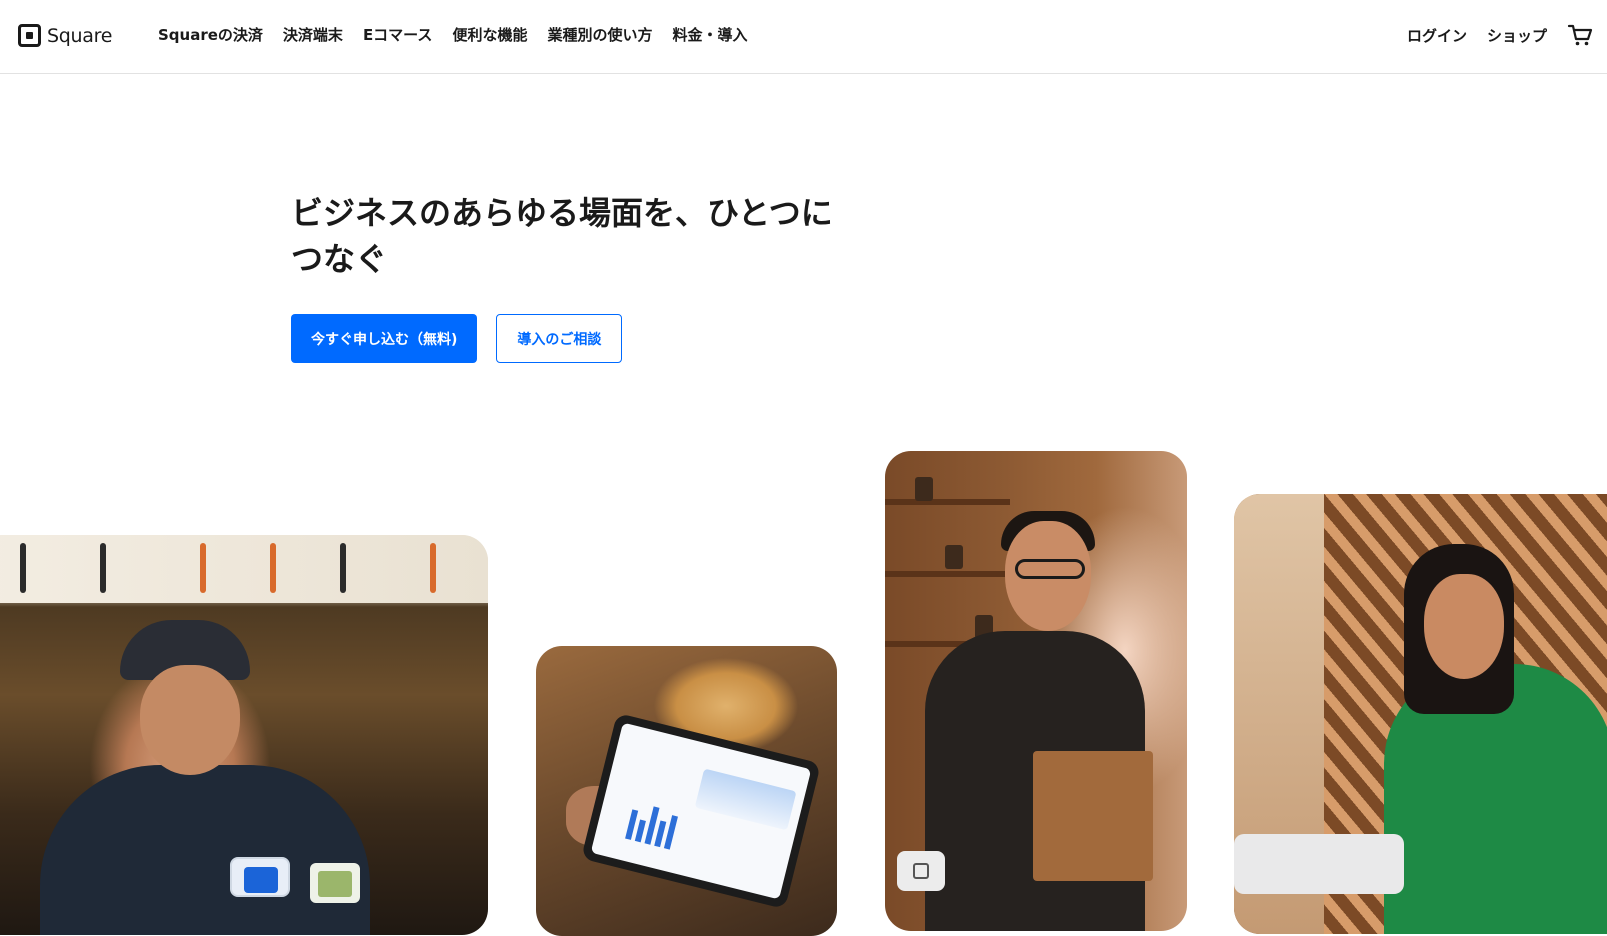 The height and width of the screenshot is (936, 1607). Describe the element at coordinates (559, 338) in the screenshot. I see `consultation-button: 導入のご相談` at that location.